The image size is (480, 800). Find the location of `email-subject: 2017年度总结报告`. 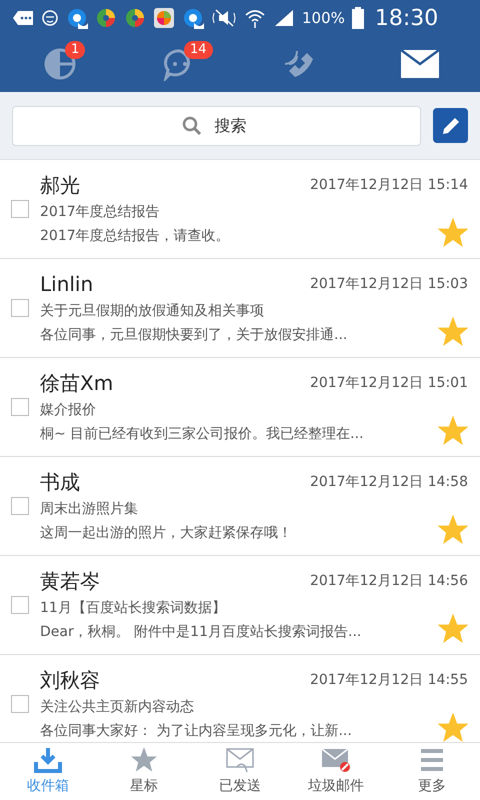

email-subject: 2017年度总结报告 is located at coordinates (100, 212).